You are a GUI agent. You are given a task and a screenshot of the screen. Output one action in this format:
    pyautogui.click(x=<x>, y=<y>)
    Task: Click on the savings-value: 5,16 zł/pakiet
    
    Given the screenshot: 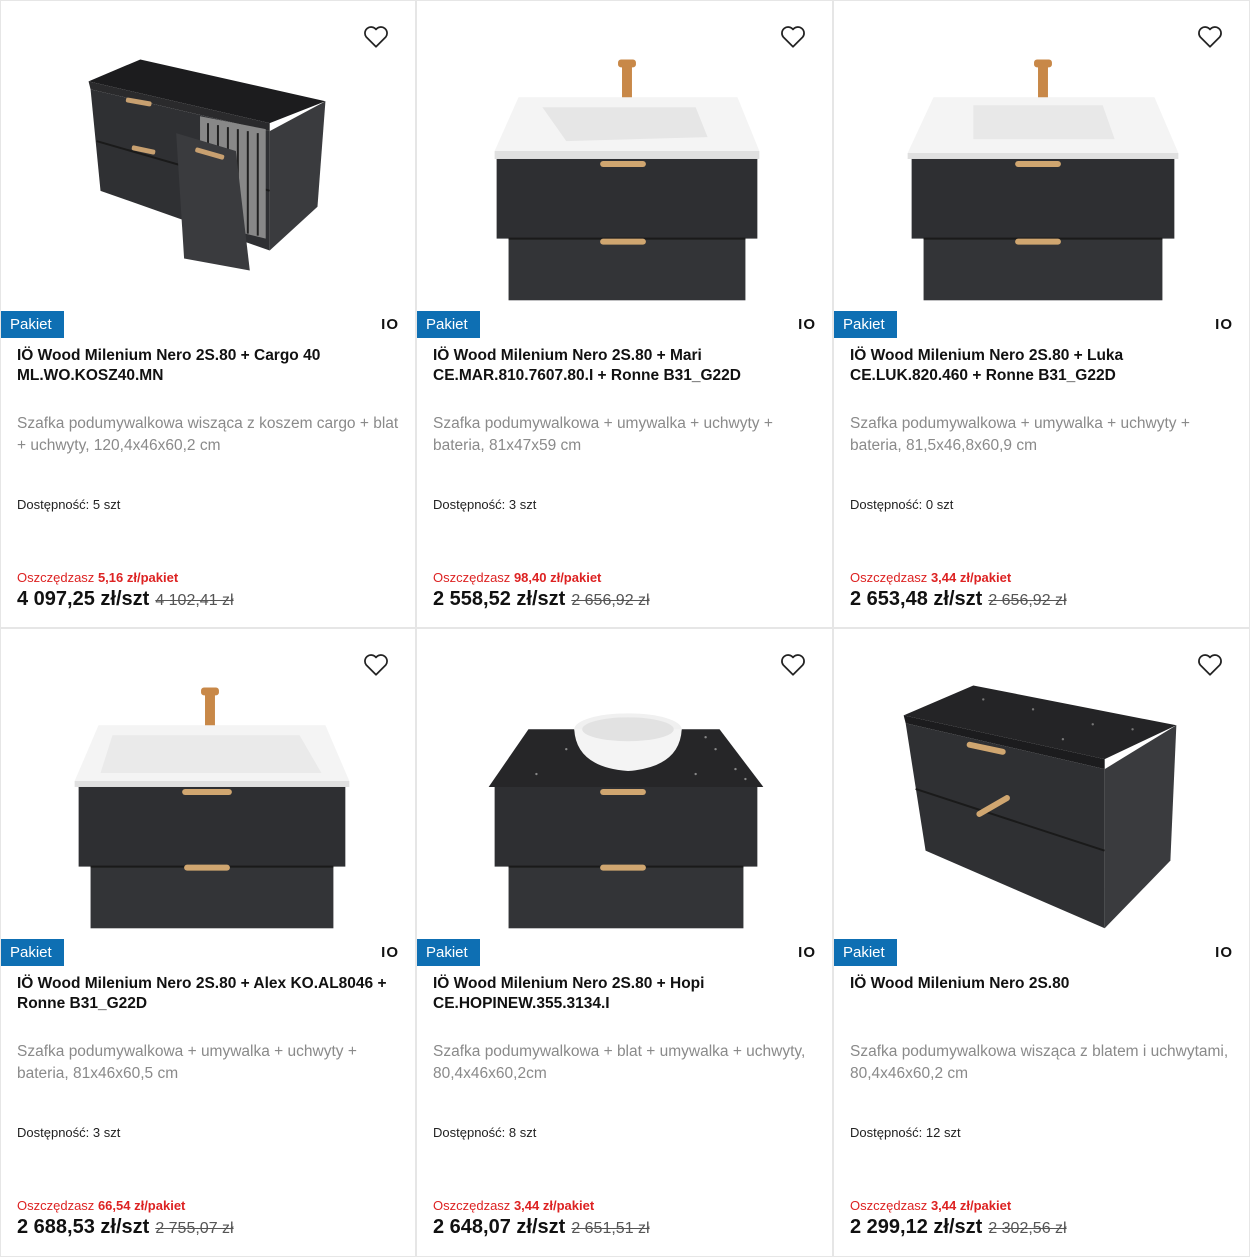 What is the action you would take?
    pyautogui.click(x=138, y=577)
    